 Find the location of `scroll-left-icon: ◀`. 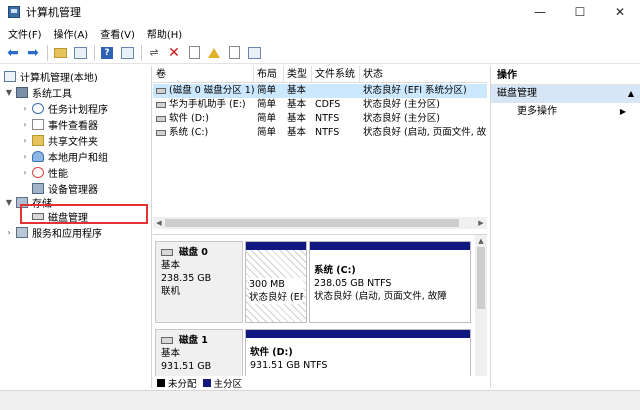

scroll-left-icon: ◀ is located at coordinates (159, 223).